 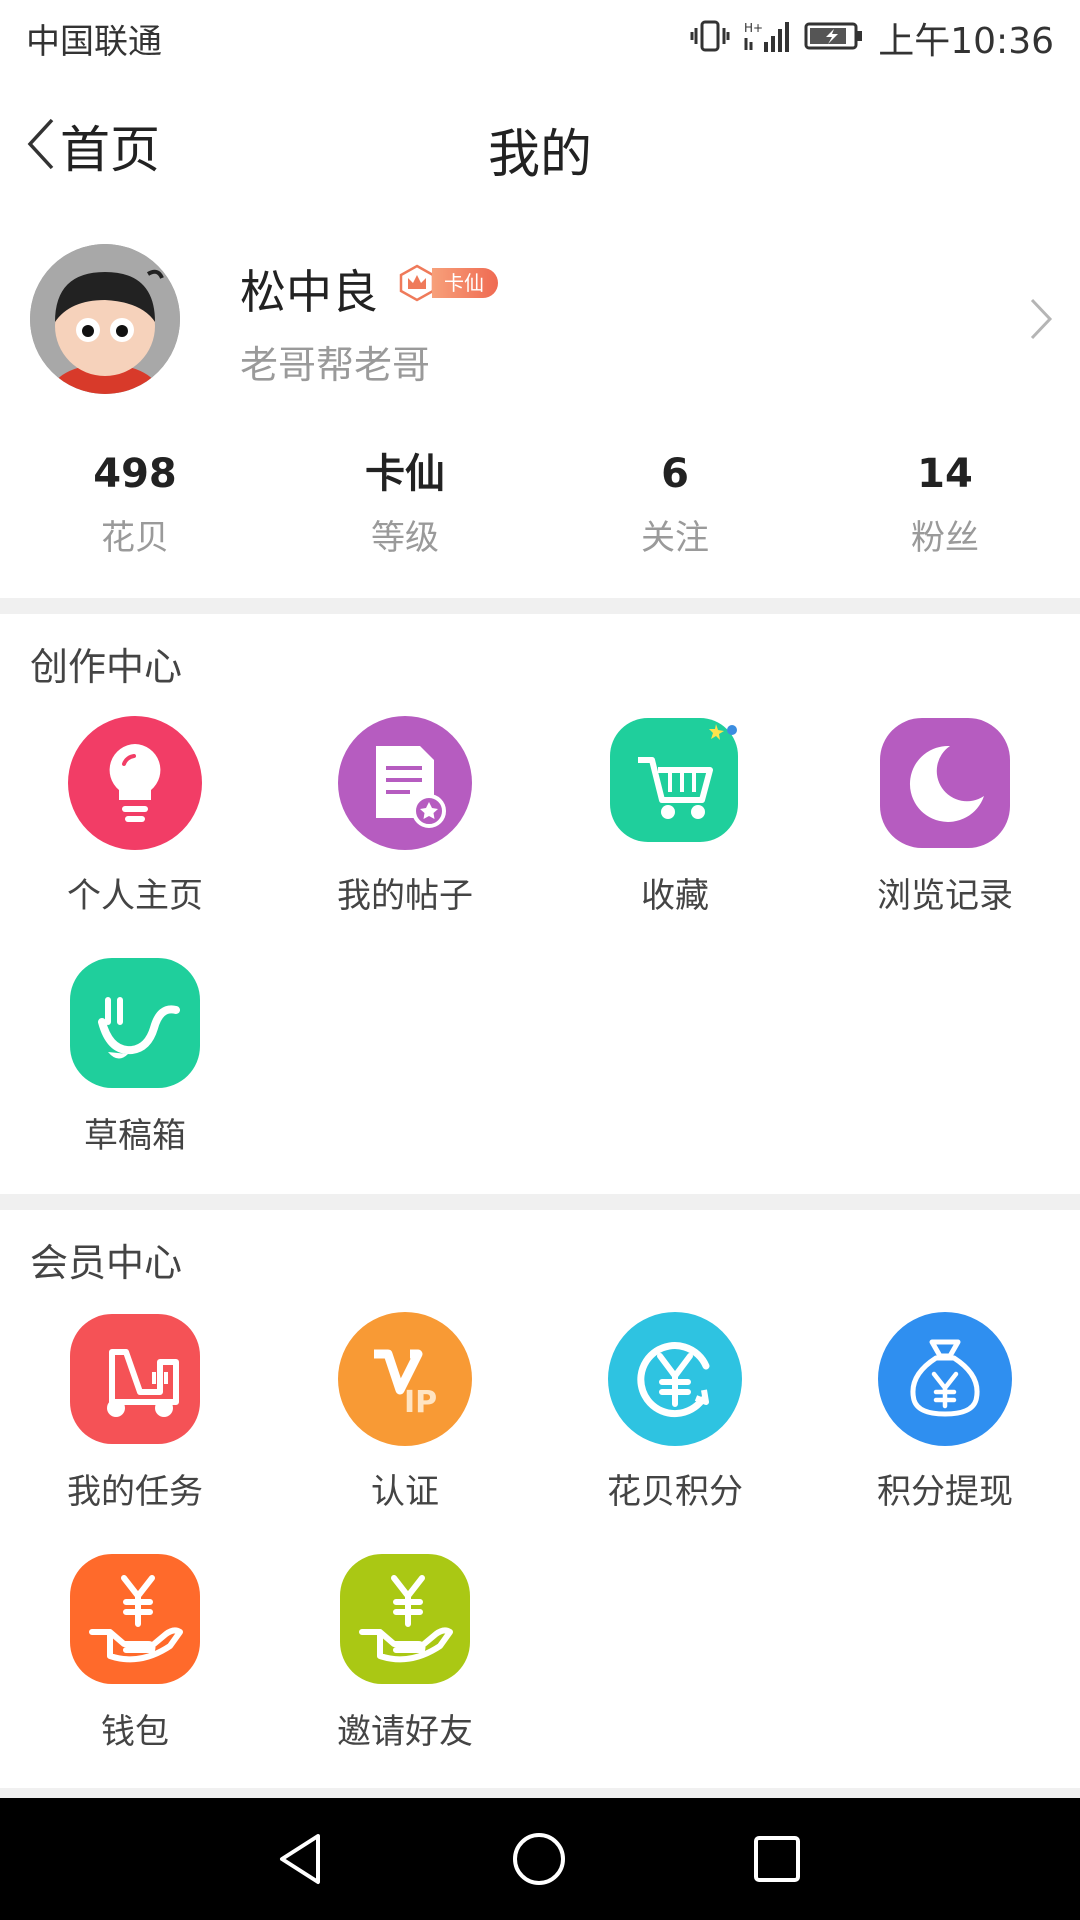 I want to click on stat-value: 卡仙, so click(x=405, y=474).